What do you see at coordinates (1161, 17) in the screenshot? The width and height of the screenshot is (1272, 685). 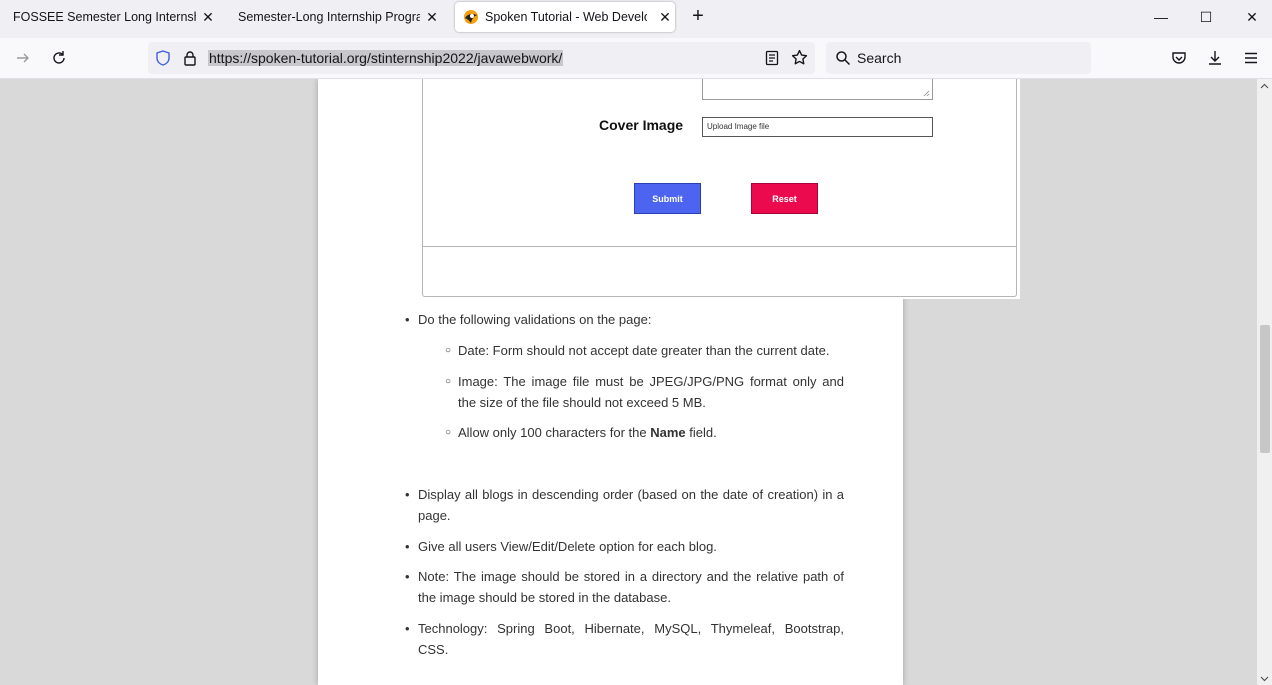 I see `minimize-button: —` at bounding box center [1161, 17].